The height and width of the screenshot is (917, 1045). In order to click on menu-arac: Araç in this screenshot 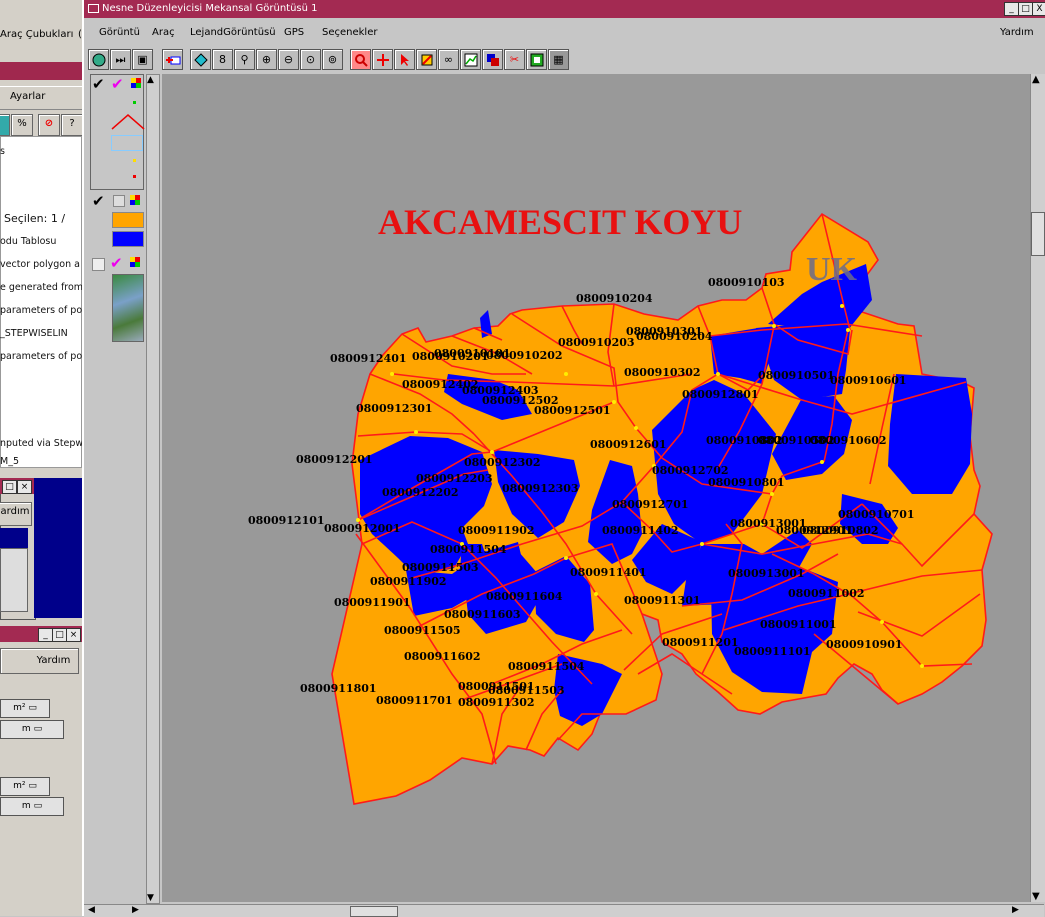, I will do `click(163, 33)`.